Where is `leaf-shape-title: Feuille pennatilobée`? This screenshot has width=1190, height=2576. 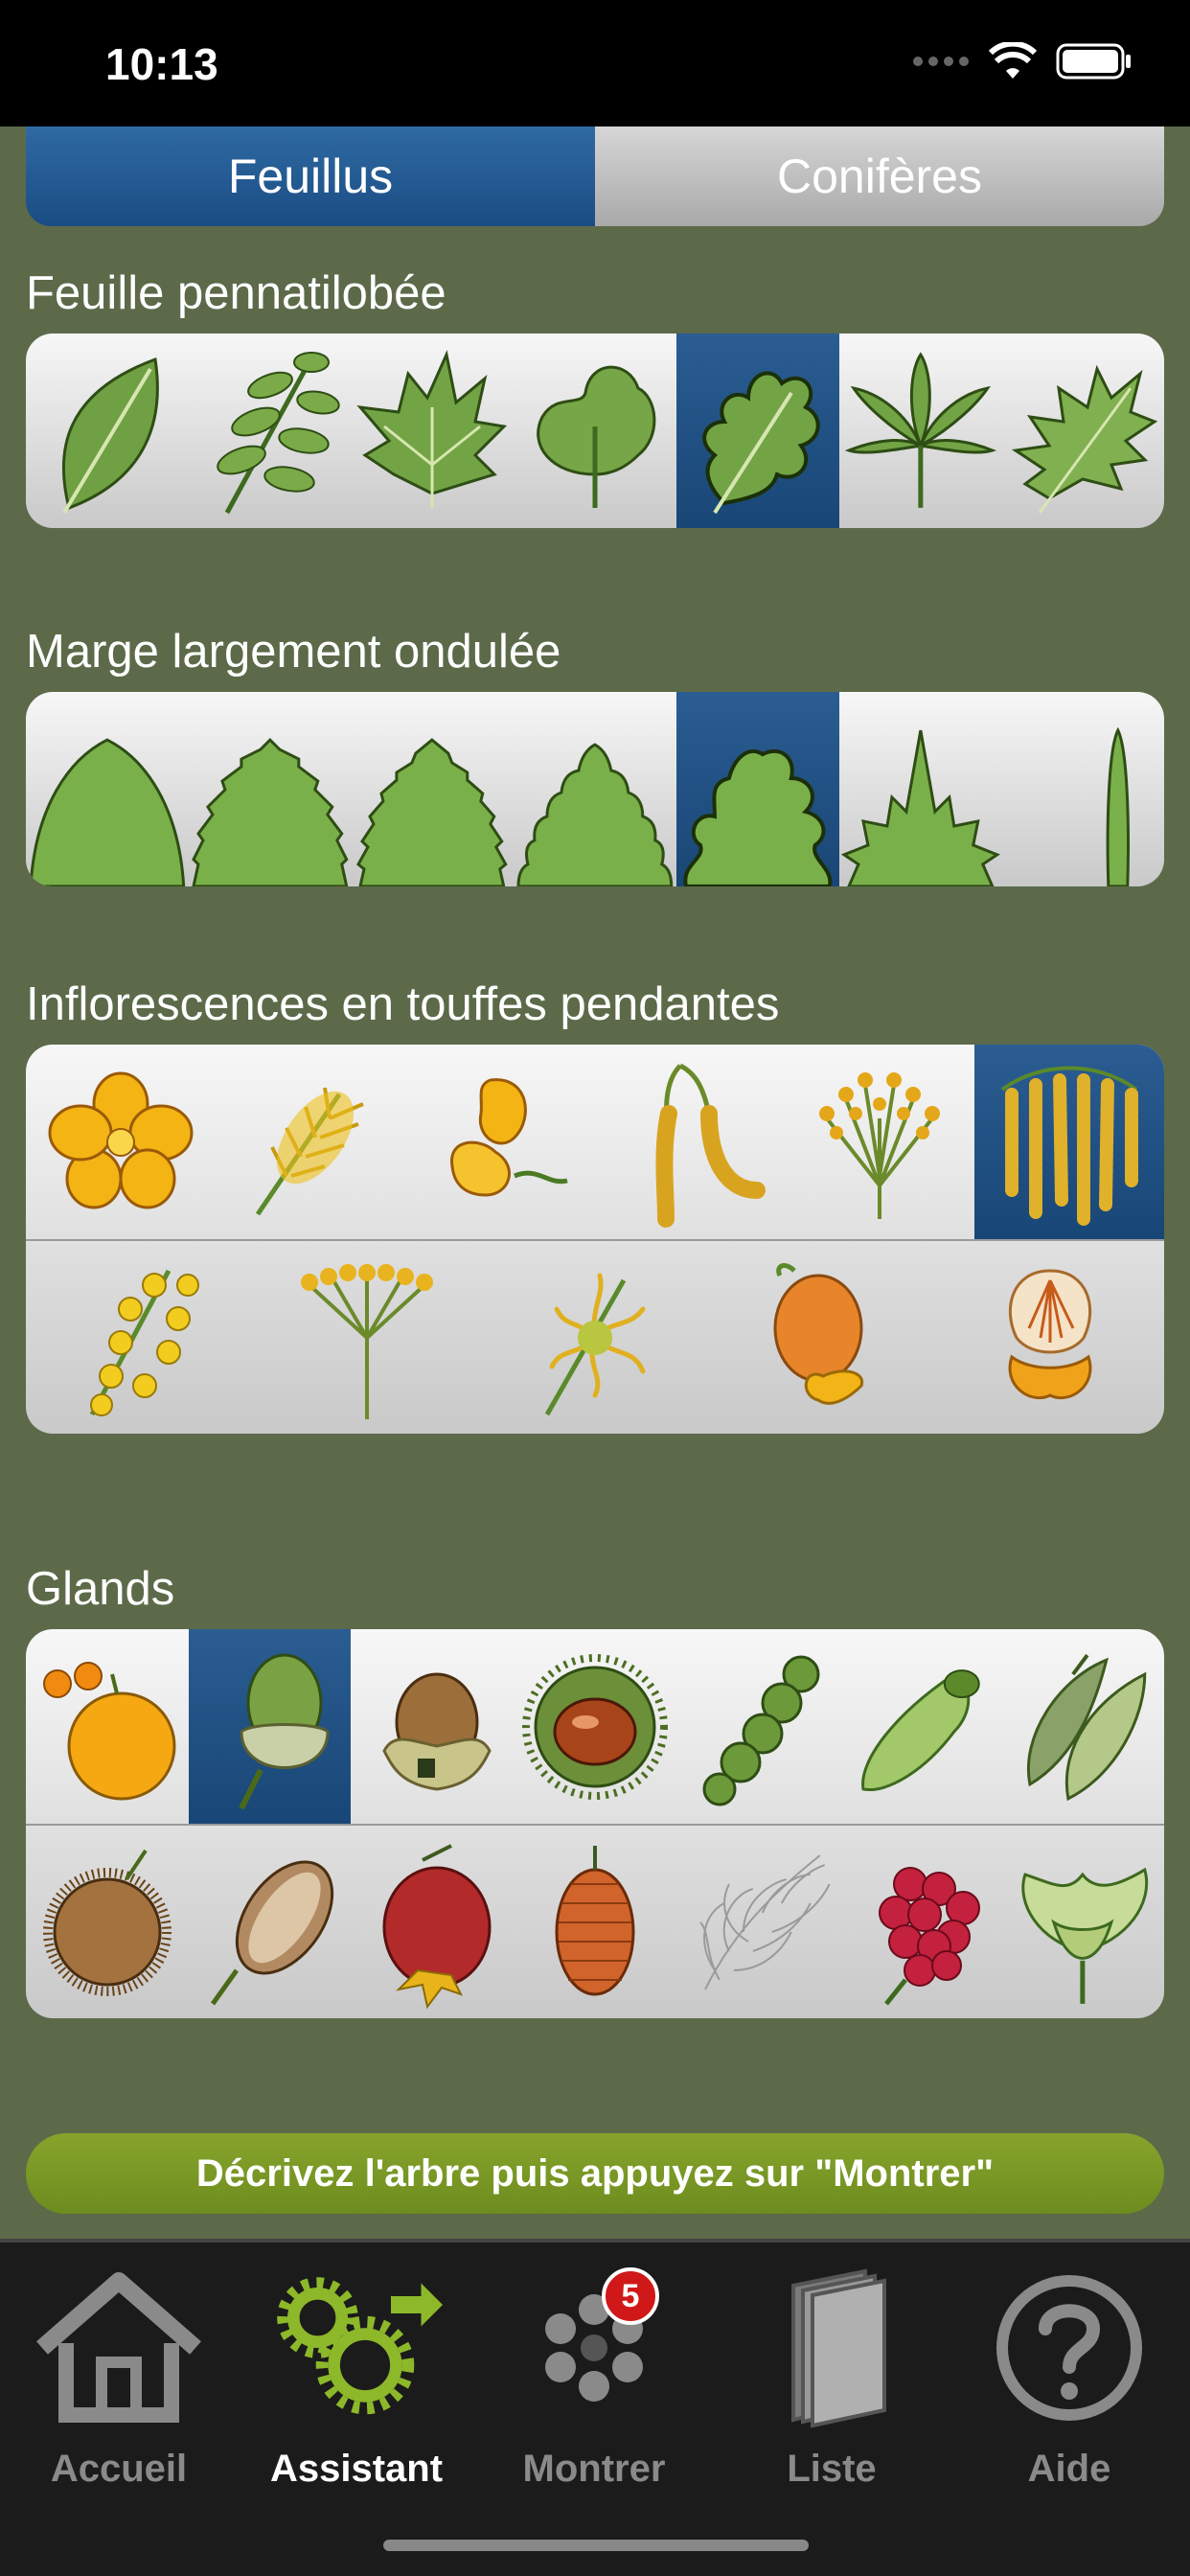
leaf-shape-title: Feuille pennatilobée is located at coordinates (236, 293).